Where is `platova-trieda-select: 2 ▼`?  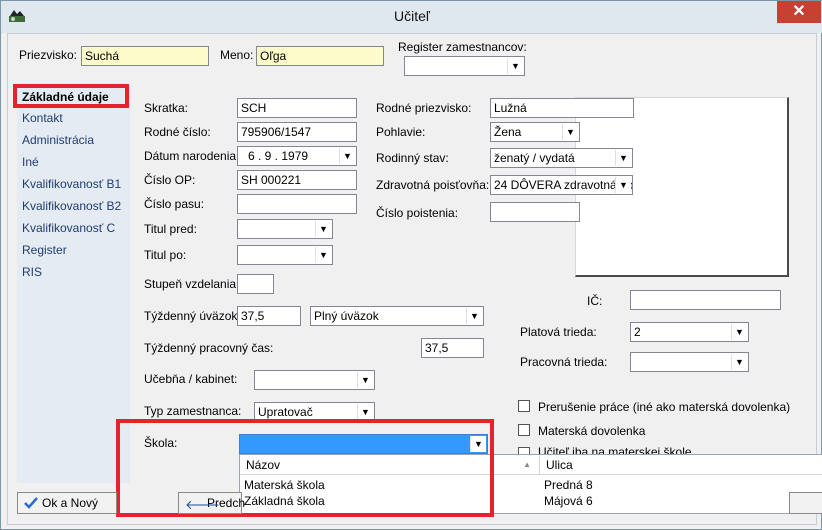
platova-trieda-select: 2 ▼ is located at coordinates (689, 332).